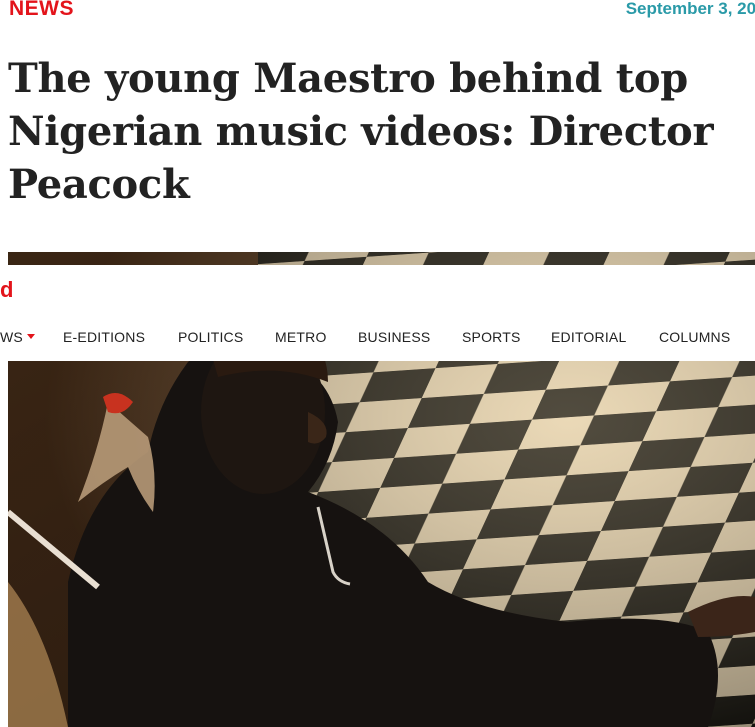  Describe the element at coordinates (491, 337) in the screenshot. I see `nav-item-sports: SPORTS` at that location.